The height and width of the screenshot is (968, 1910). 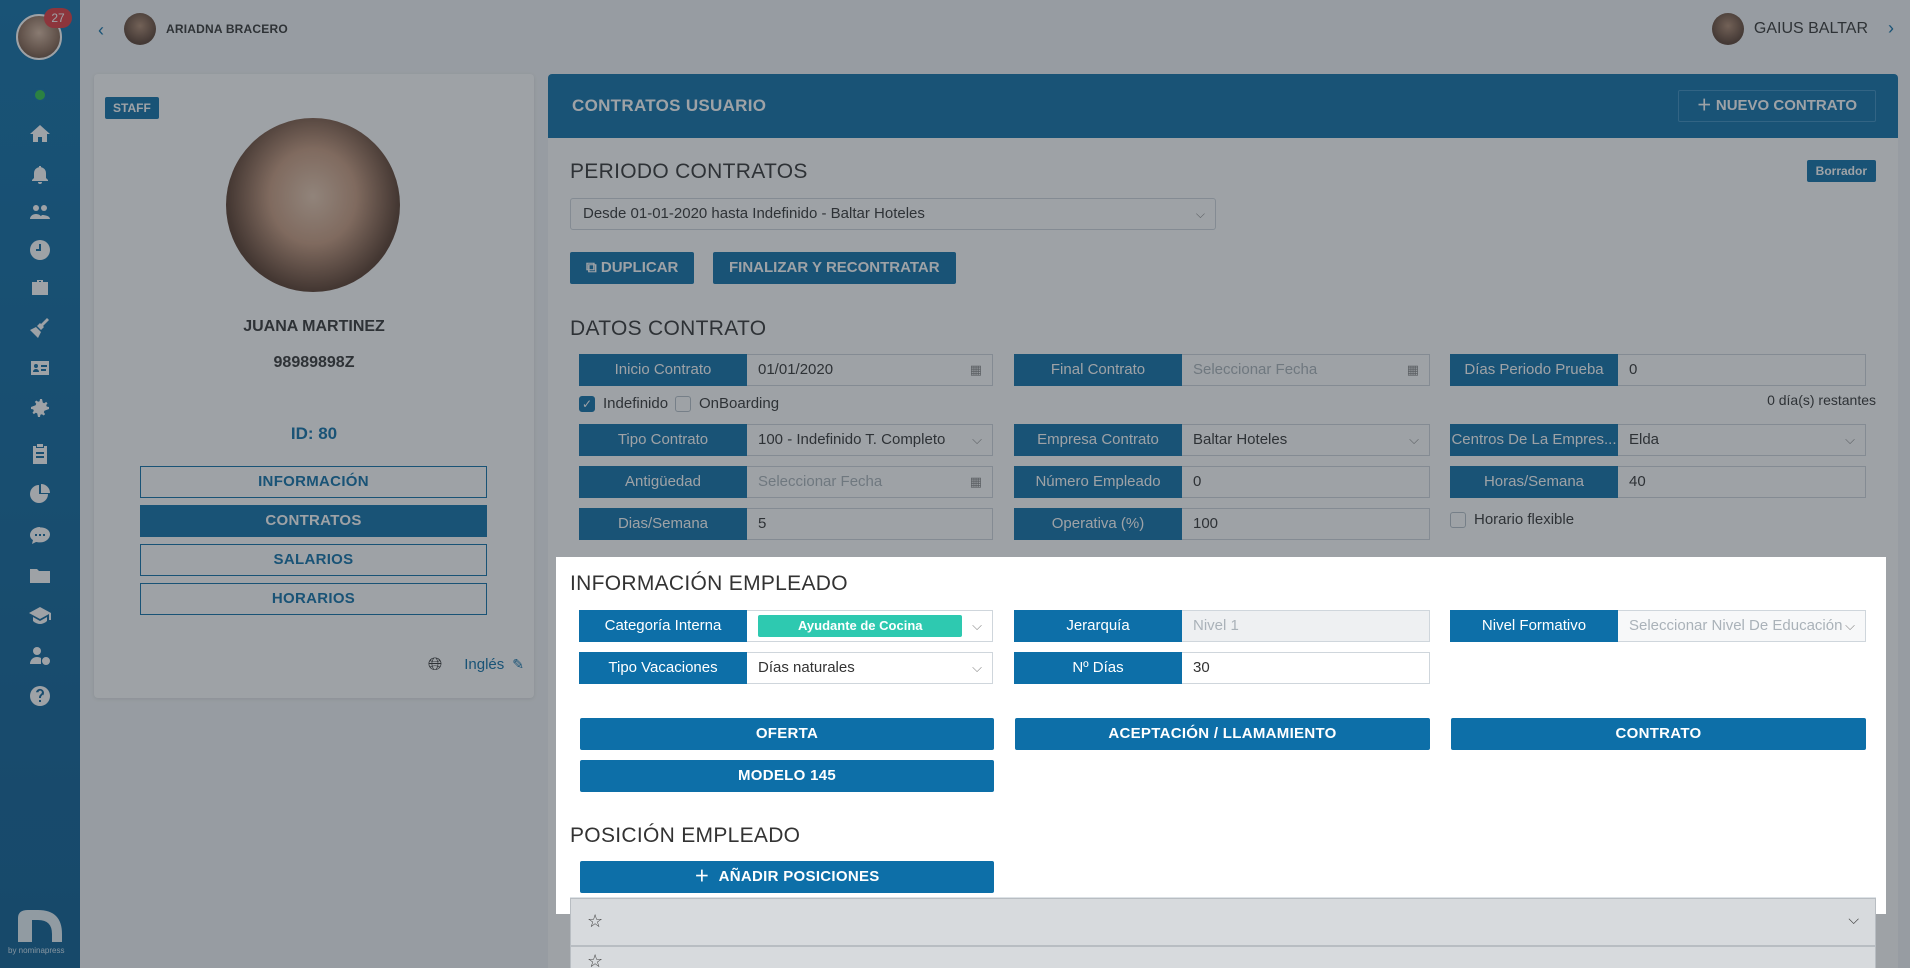 I want to click on add-positions-button: ＋ AÑADIR POSICIONES, so click(x=787, y=877).